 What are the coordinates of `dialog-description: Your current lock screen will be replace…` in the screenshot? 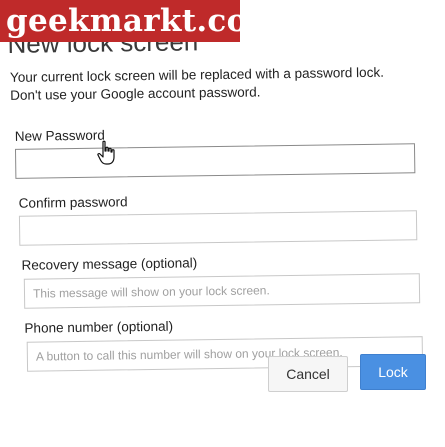 It's located at (220, 84).